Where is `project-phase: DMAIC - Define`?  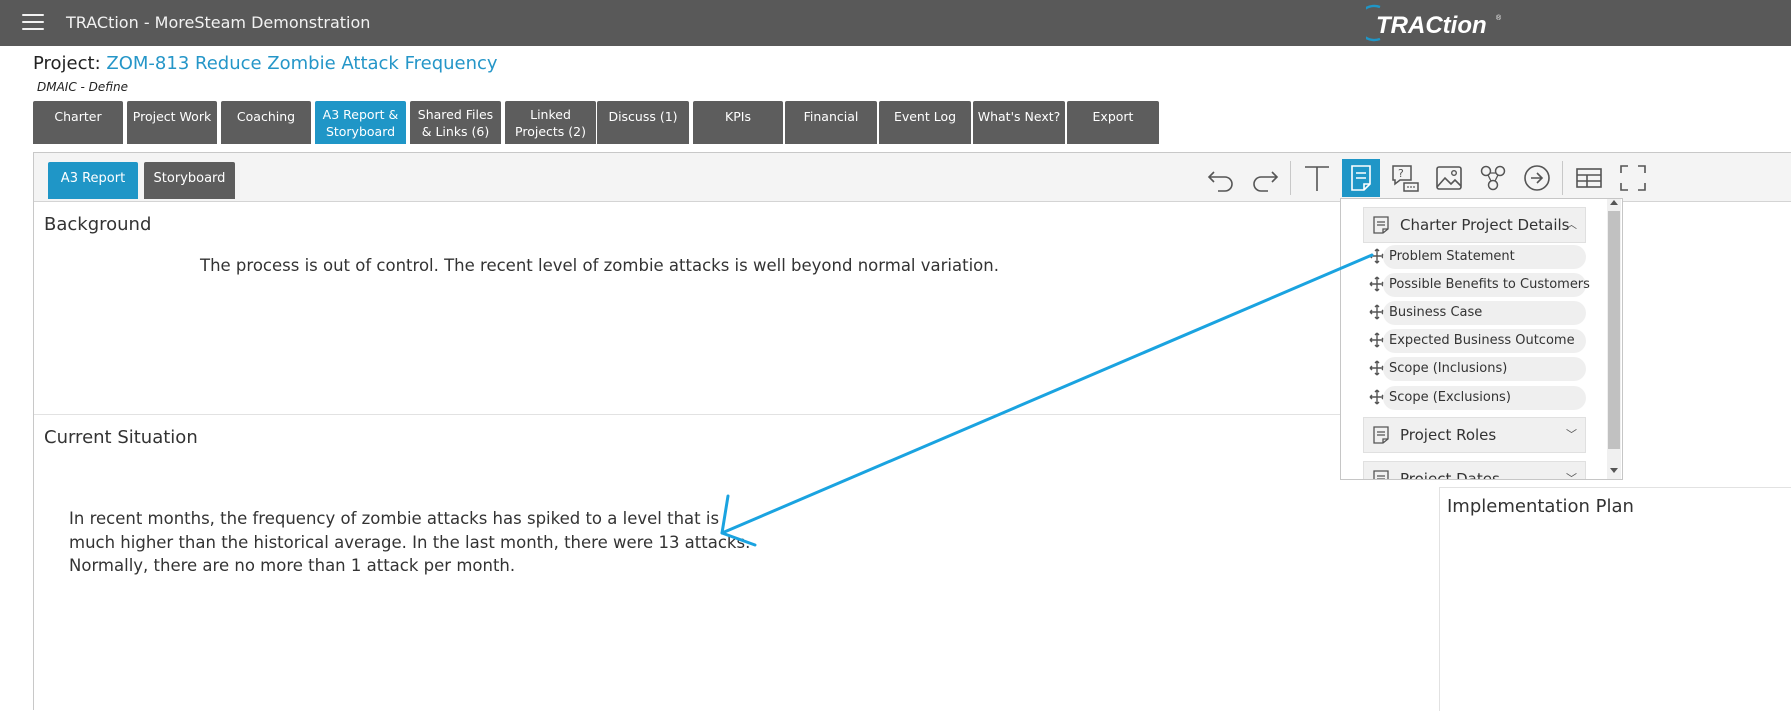 project-phase: DMAIC - Define is located at coordinates (83, 87).